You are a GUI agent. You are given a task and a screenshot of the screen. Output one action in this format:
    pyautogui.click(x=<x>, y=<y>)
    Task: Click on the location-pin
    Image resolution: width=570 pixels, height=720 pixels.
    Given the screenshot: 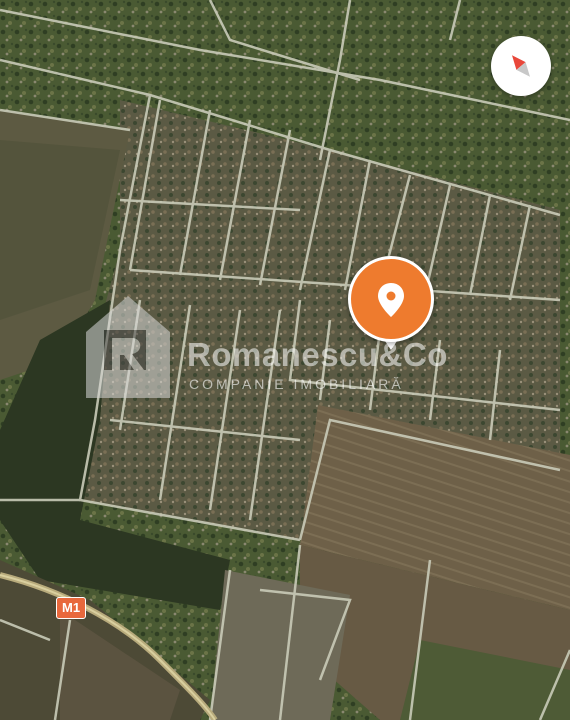 What is the action you would take?
    pyautogui.click(x=391, y=299)
    